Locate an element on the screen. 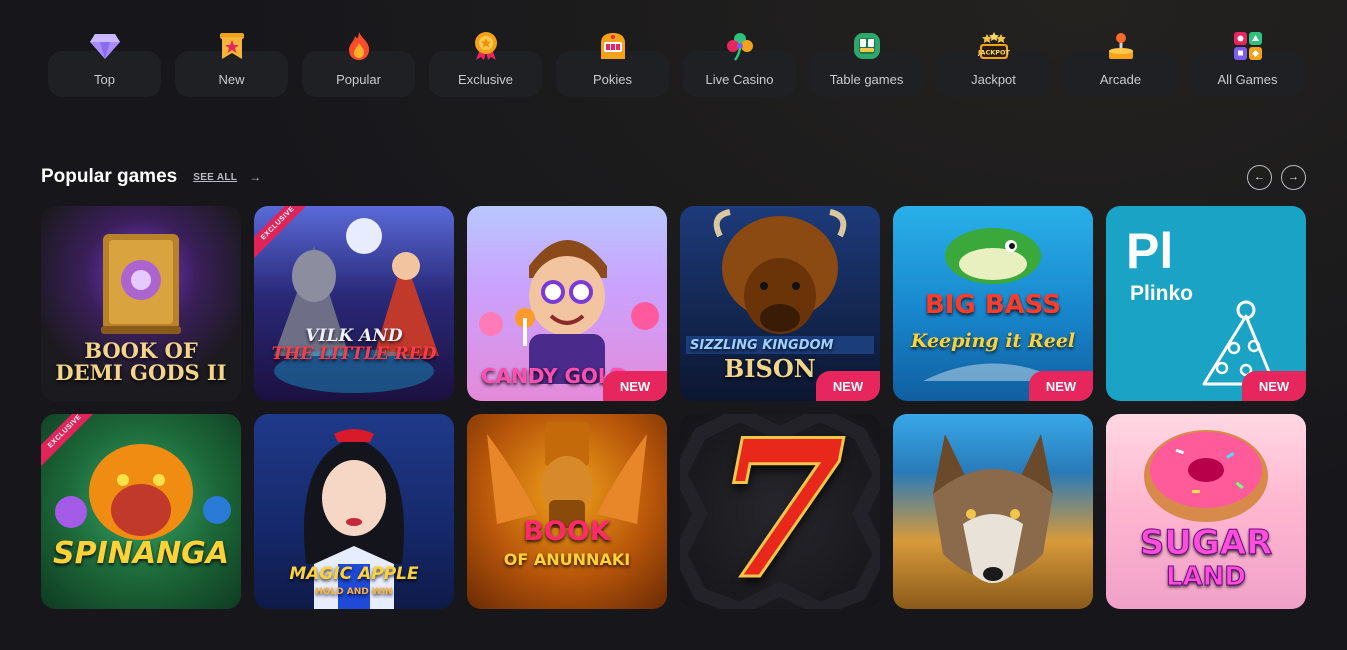 This screenshot has width=1347, height=650. game-tile-book-of-demi-gods-ii: BOOK OF DEMI GODS II is located at coordinates (141, 303).